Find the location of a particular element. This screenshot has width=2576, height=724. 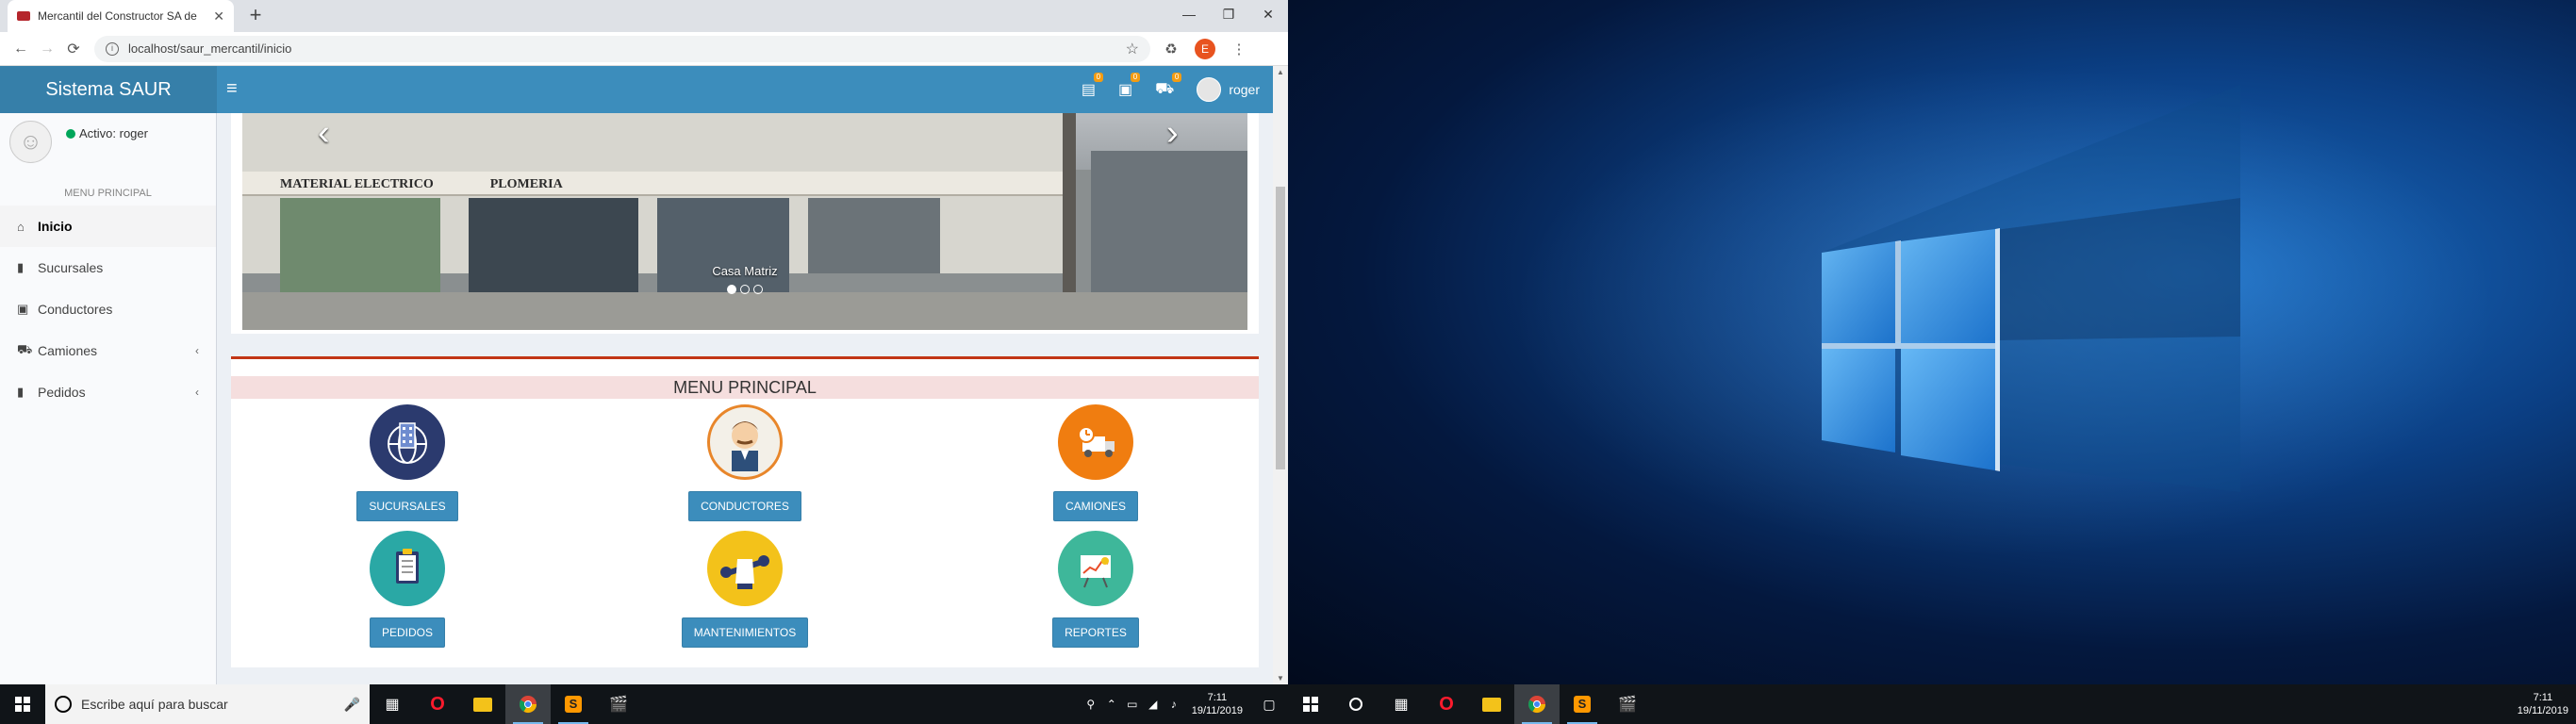

page-scrollbar: ▲ ▼ is located at coordinates (1280, 375).